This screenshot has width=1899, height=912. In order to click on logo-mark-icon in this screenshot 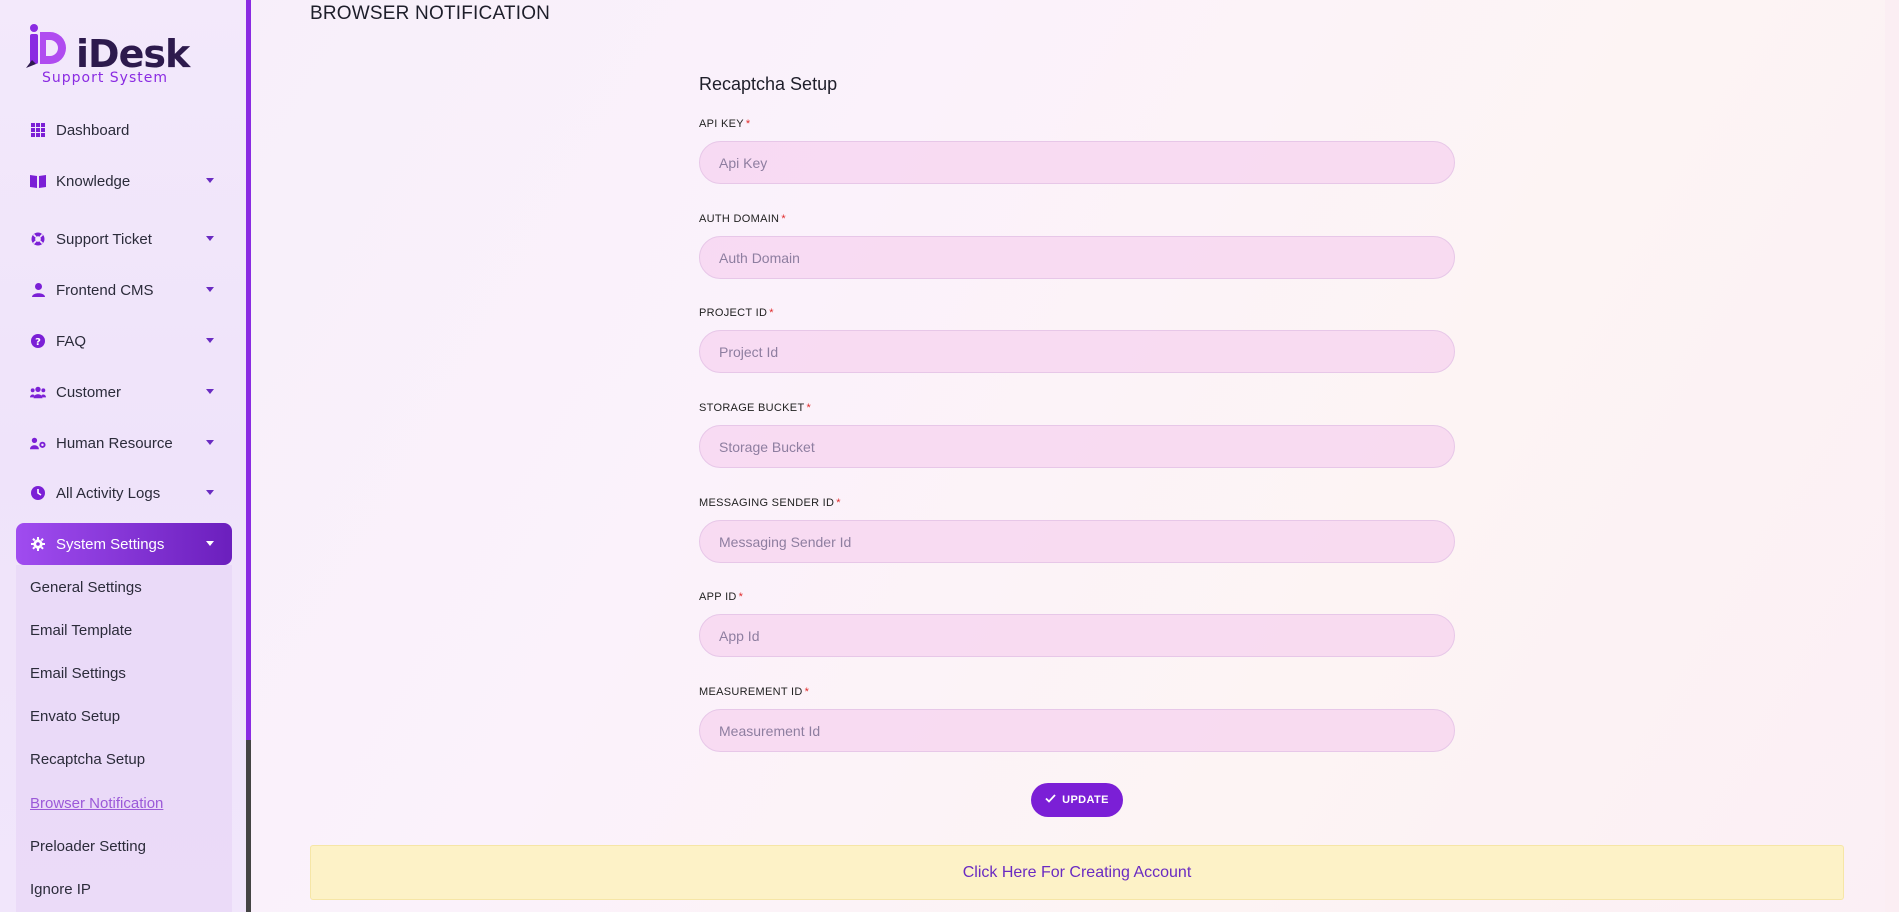, I will do `click(46, 46)`.